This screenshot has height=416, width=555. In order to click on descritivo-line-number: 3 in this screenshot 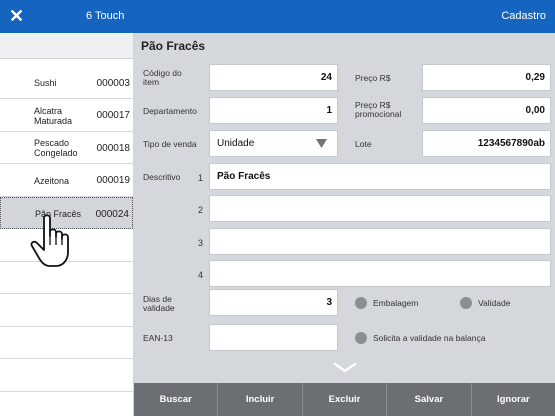, I will do `click(201, 243)`.